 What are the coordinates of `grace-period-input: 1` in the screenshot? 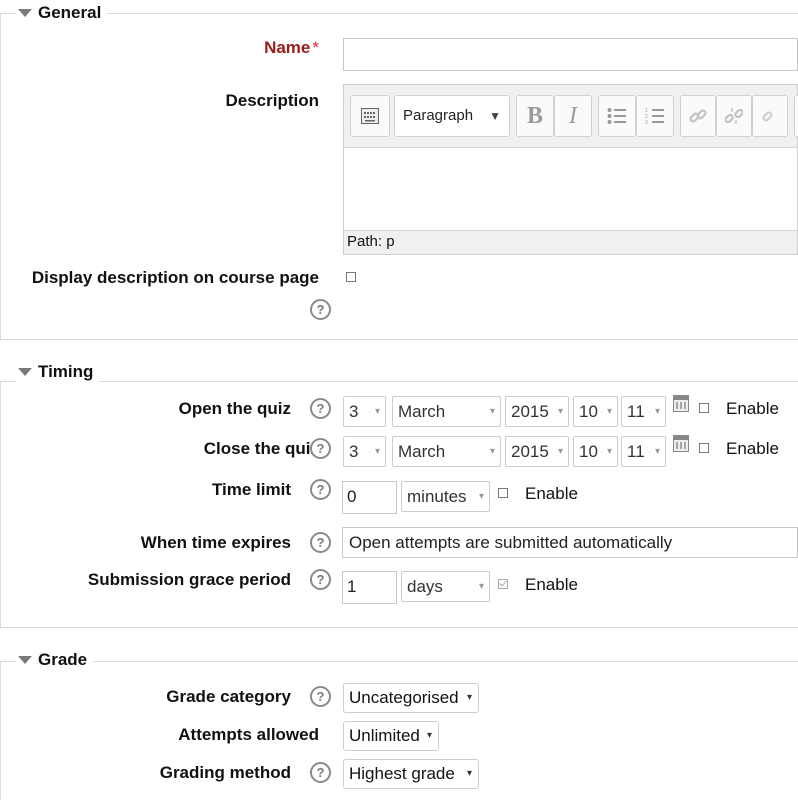 It's located at (369, 587).